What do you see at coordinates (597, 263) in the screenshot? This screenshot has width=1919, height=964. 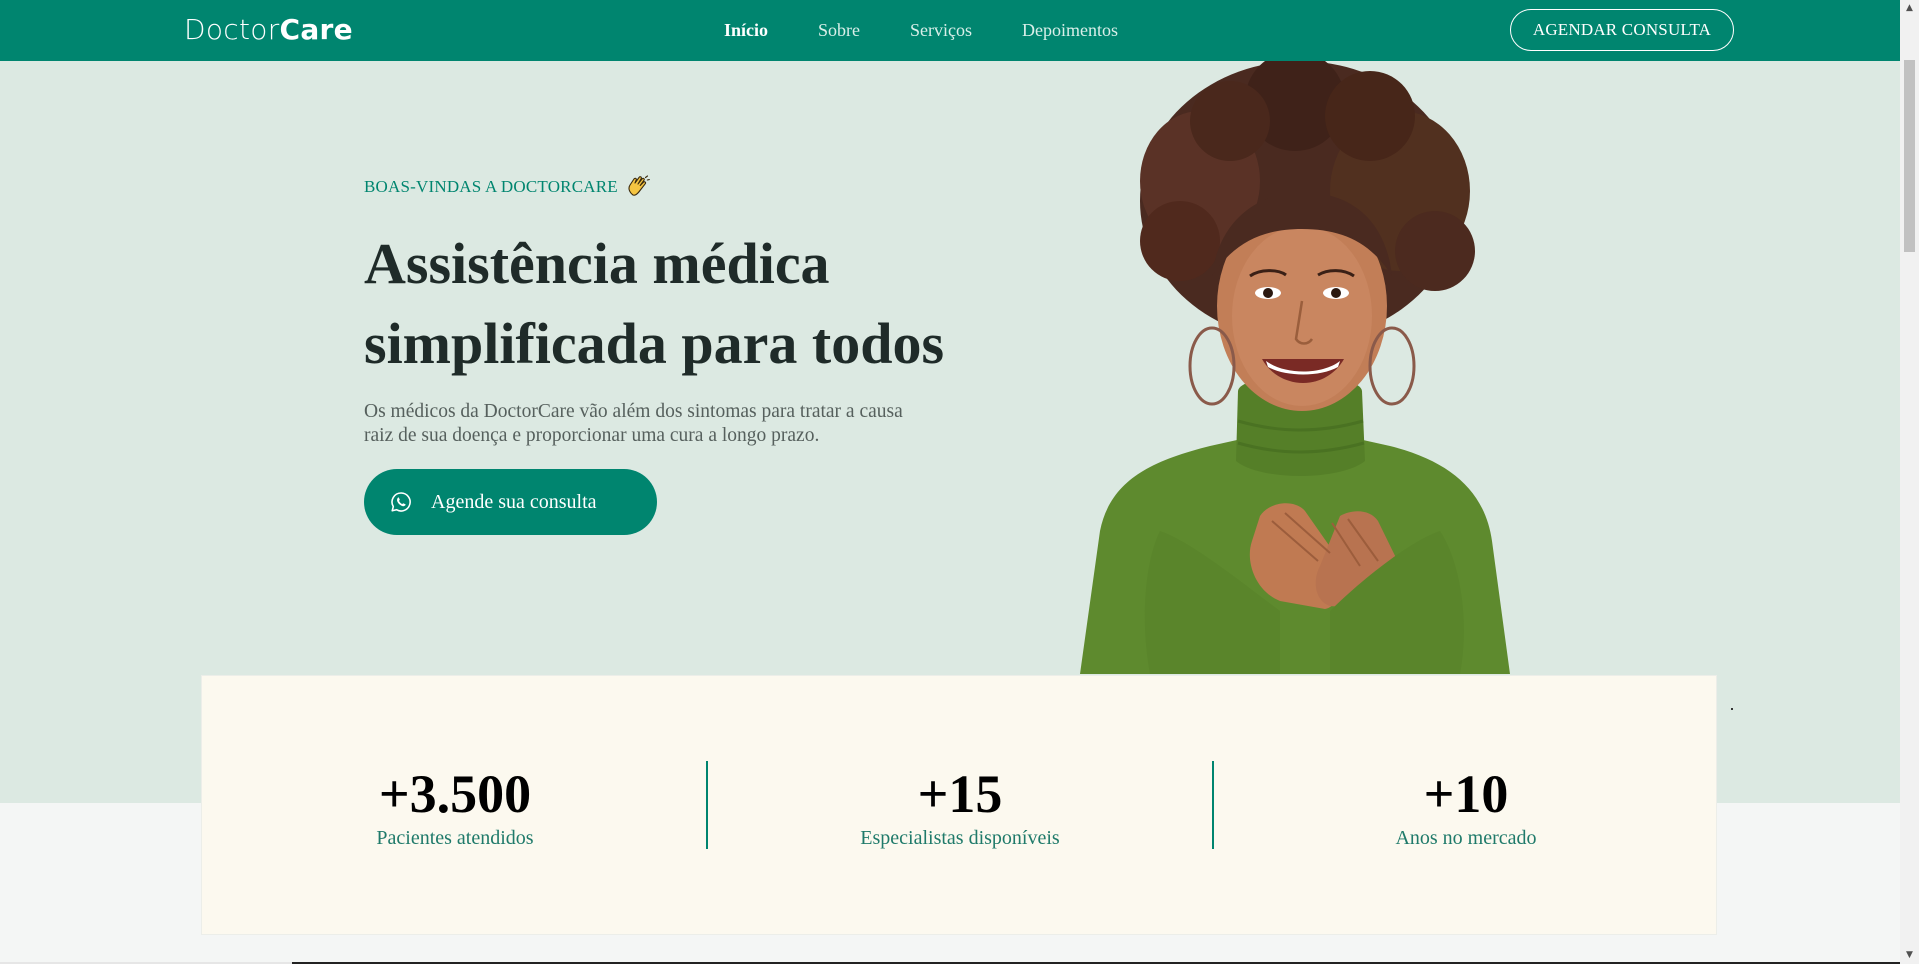 I see `headline-line-1: Assistência médica` at bounding box center [597, 263].